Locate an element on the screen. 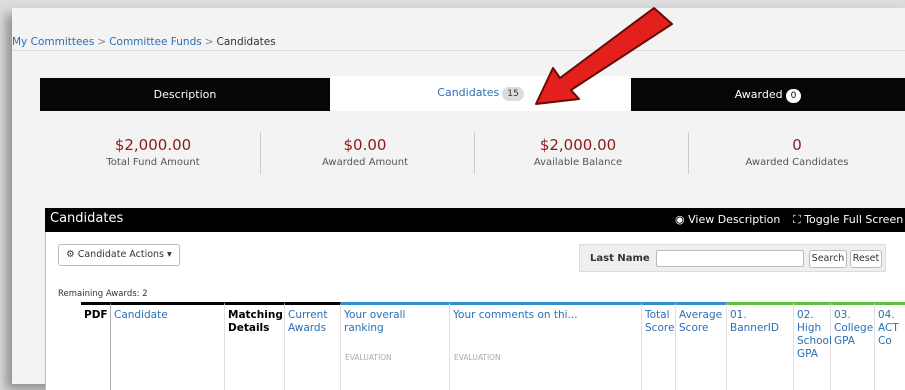 The height and width of the screenshot is (390, 905). annotation-arrow-icon is located at coordinates (604, 56).